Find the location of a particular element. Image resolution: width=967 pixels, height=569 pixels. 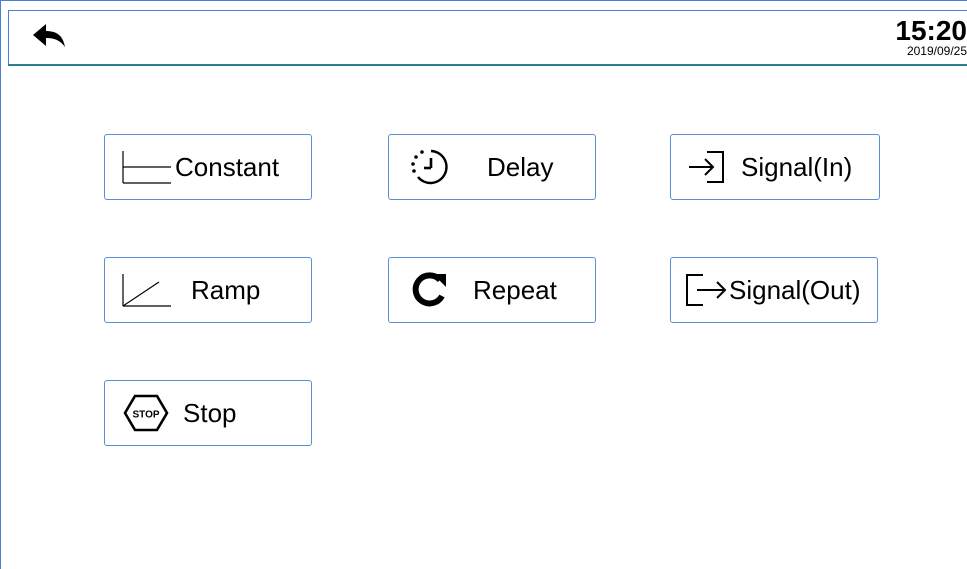

clock: 15:20 2019/09/25 is located at coordinates (907, 37).